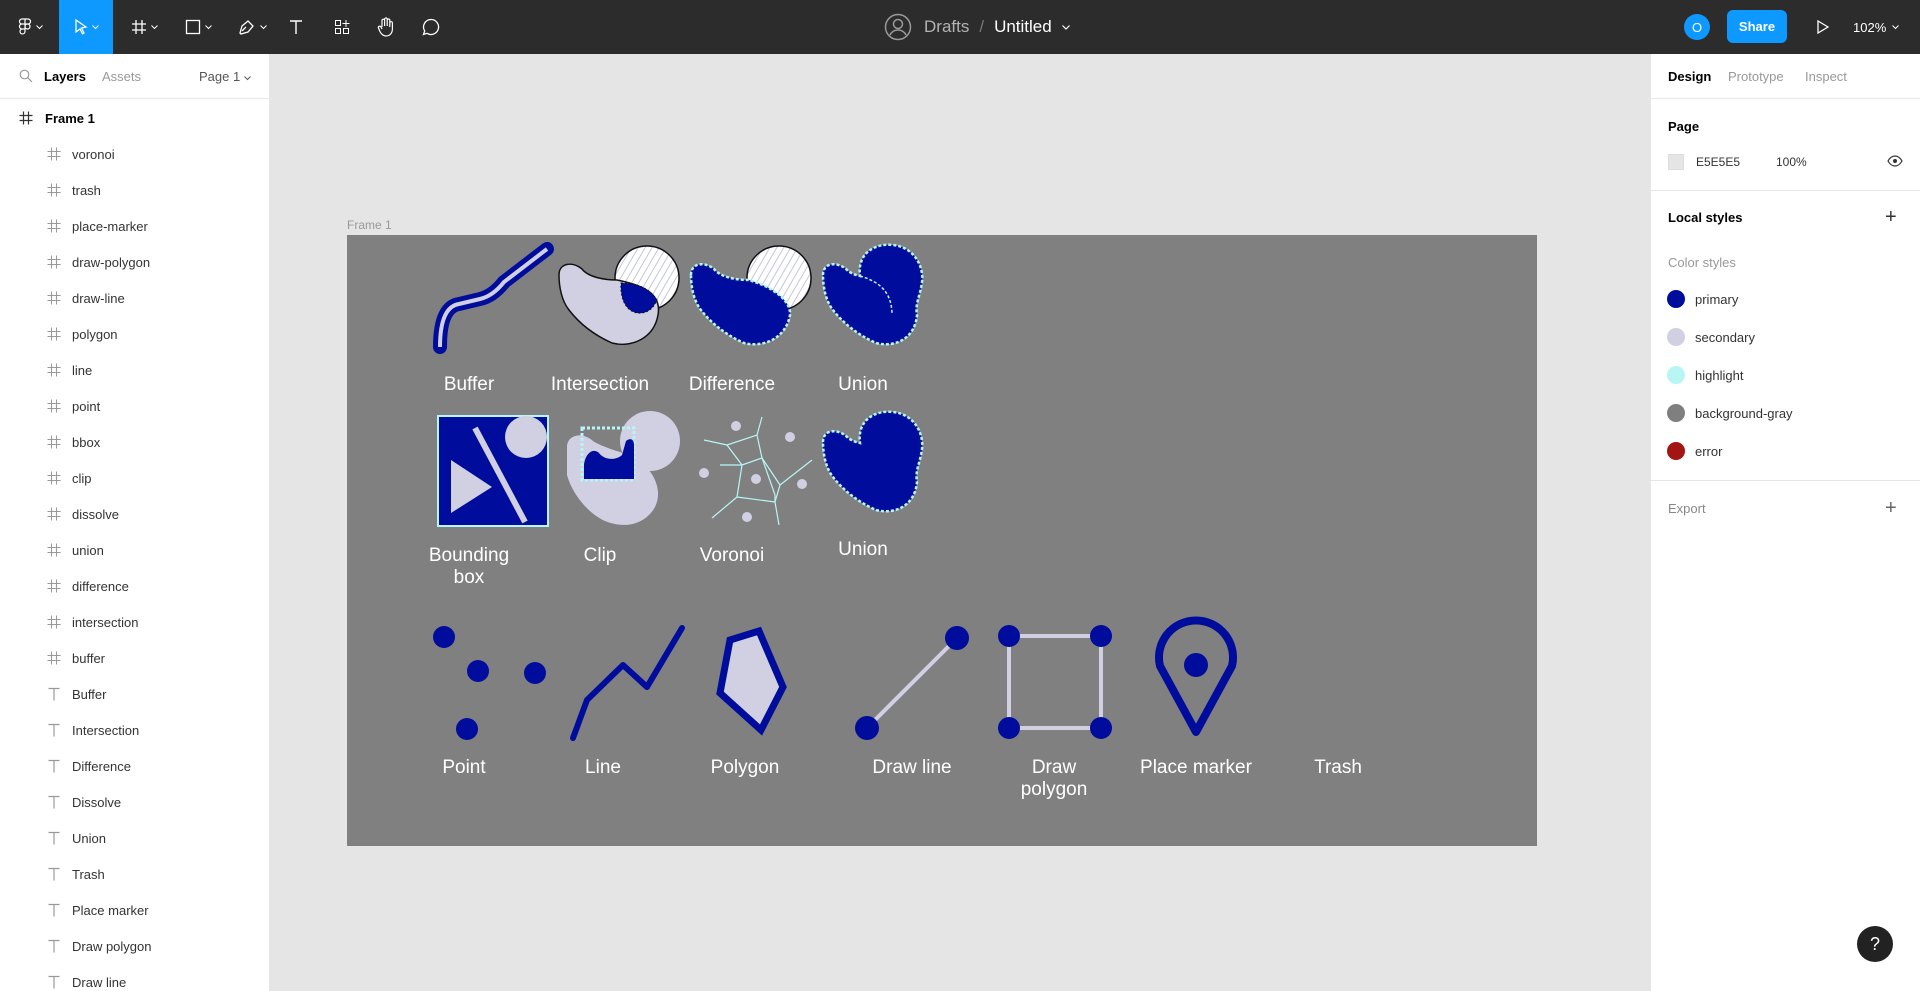 Image resolution: width=1920 pixels, height=991 pixels. I want to click on layer-row: Intersection, so click(134, 730).